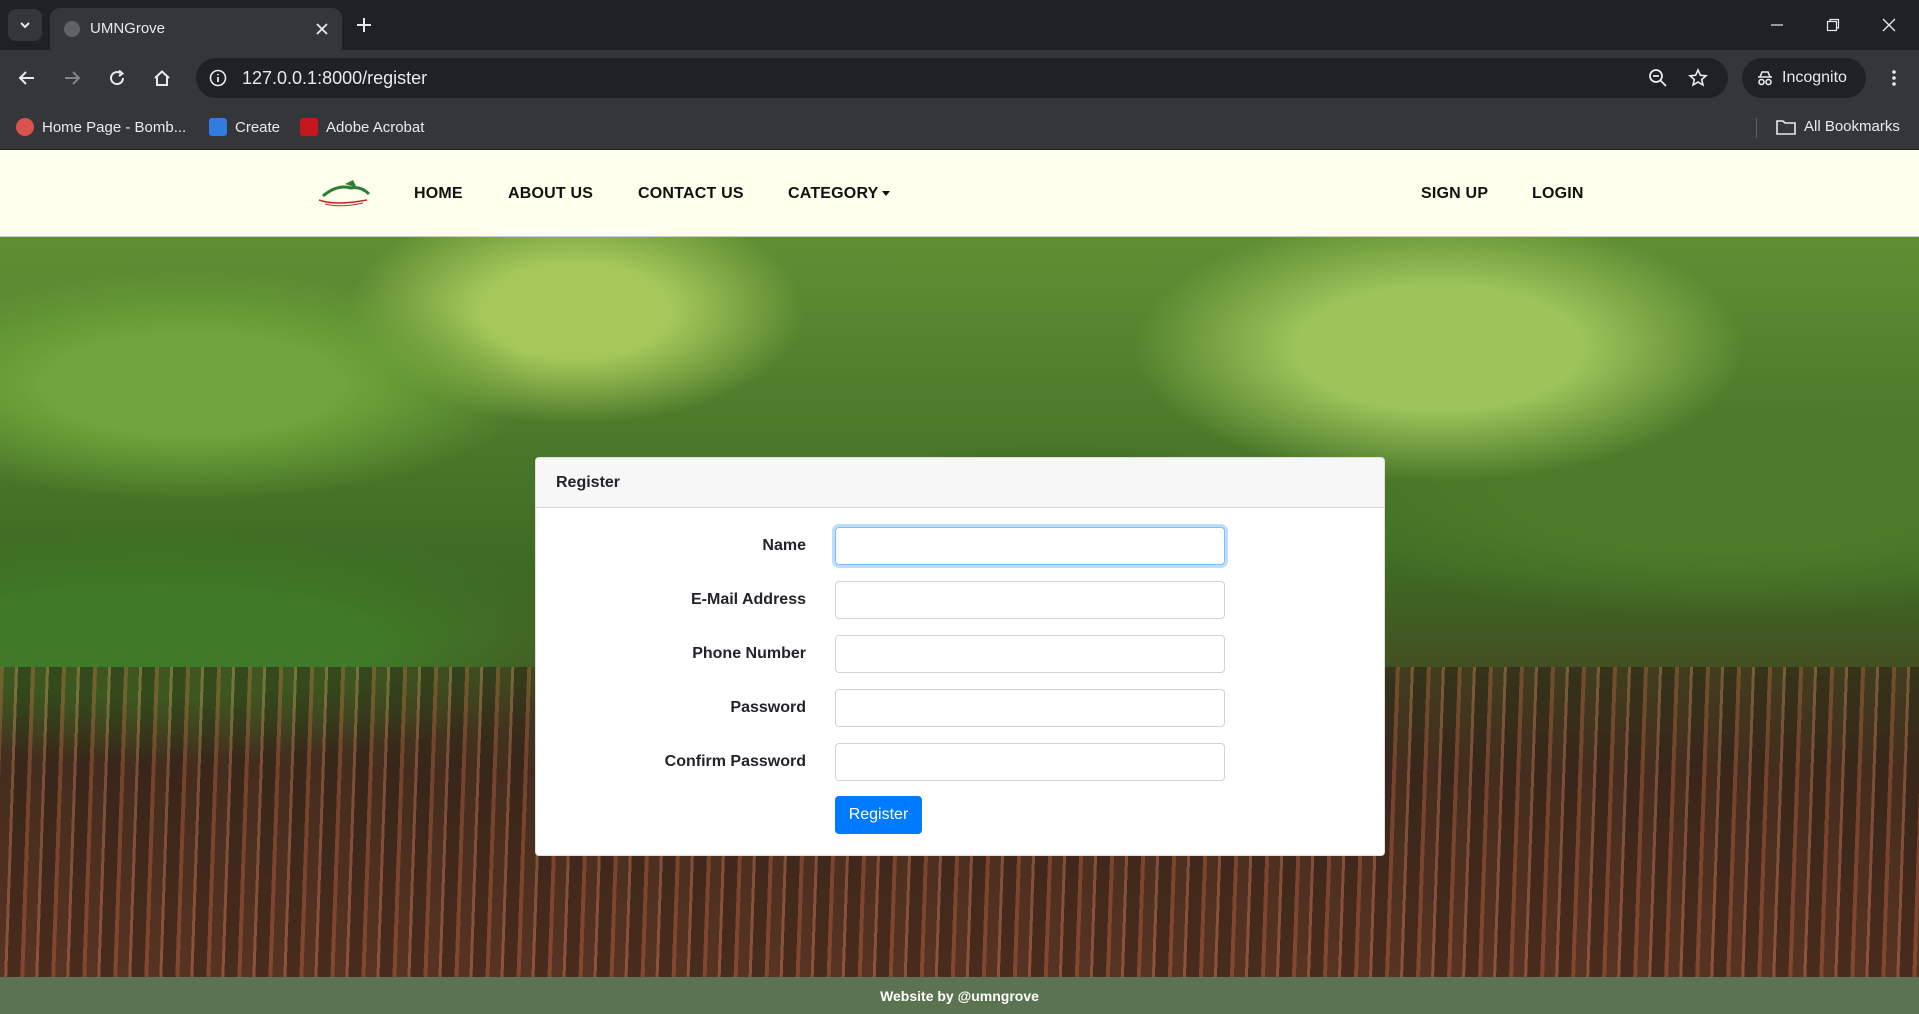 This screenshot has height=1014, width=1919. Describe the element at coordinates (128, 28) in the screenshot. I see `tab-title: UMNGrove` at that location.